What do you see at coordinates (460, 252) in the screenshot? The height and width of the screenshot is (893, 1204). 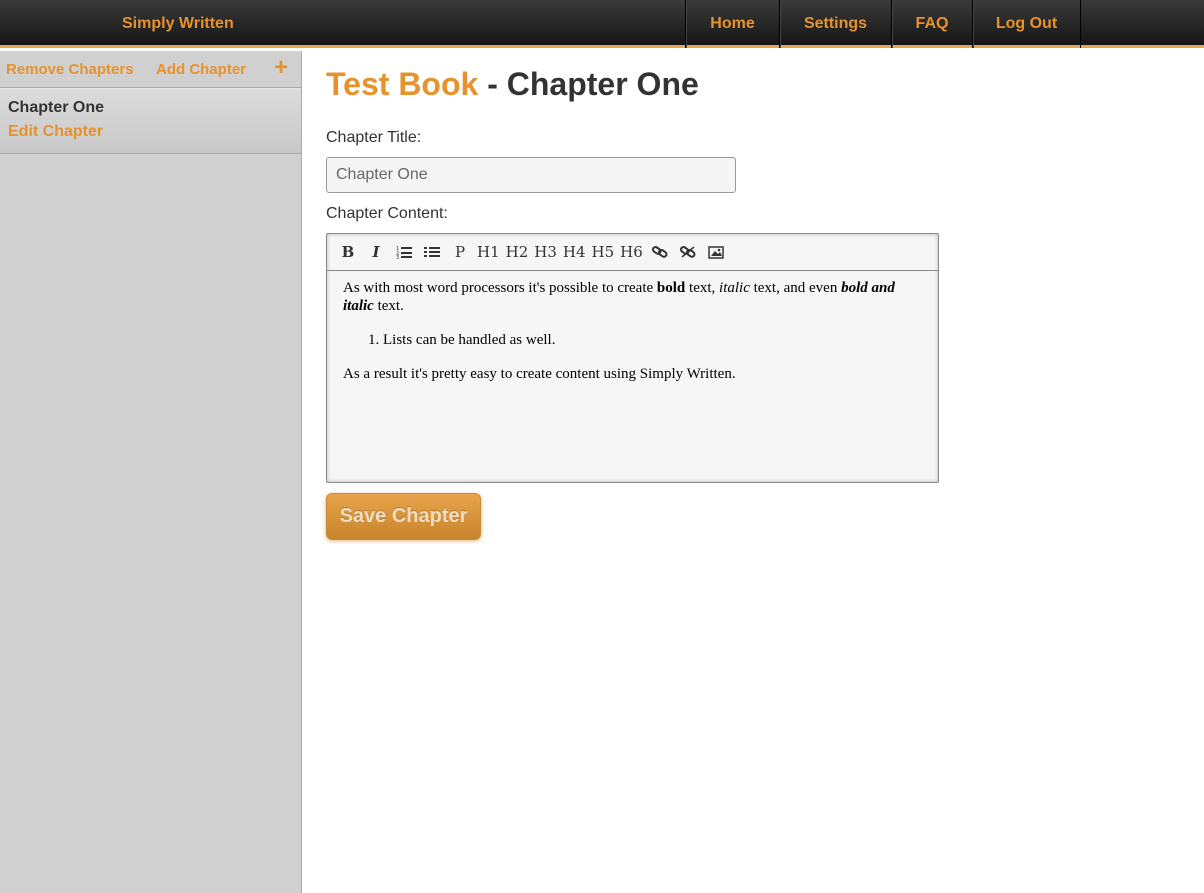 I see `paragraph-button: P` at bounding box center [460, 252].